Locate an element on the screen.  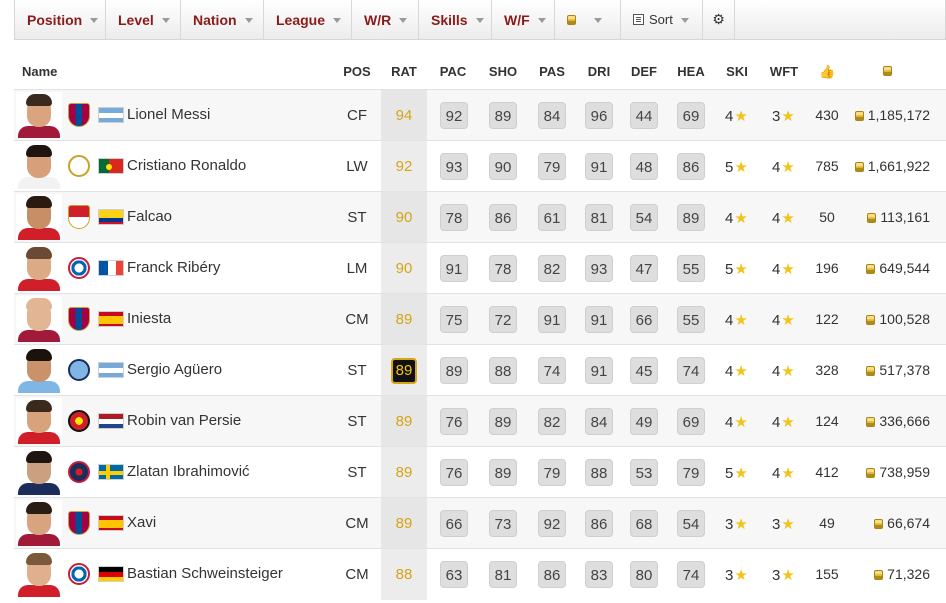
price-value: 1,185,172 is located at coordinates (898, 115).